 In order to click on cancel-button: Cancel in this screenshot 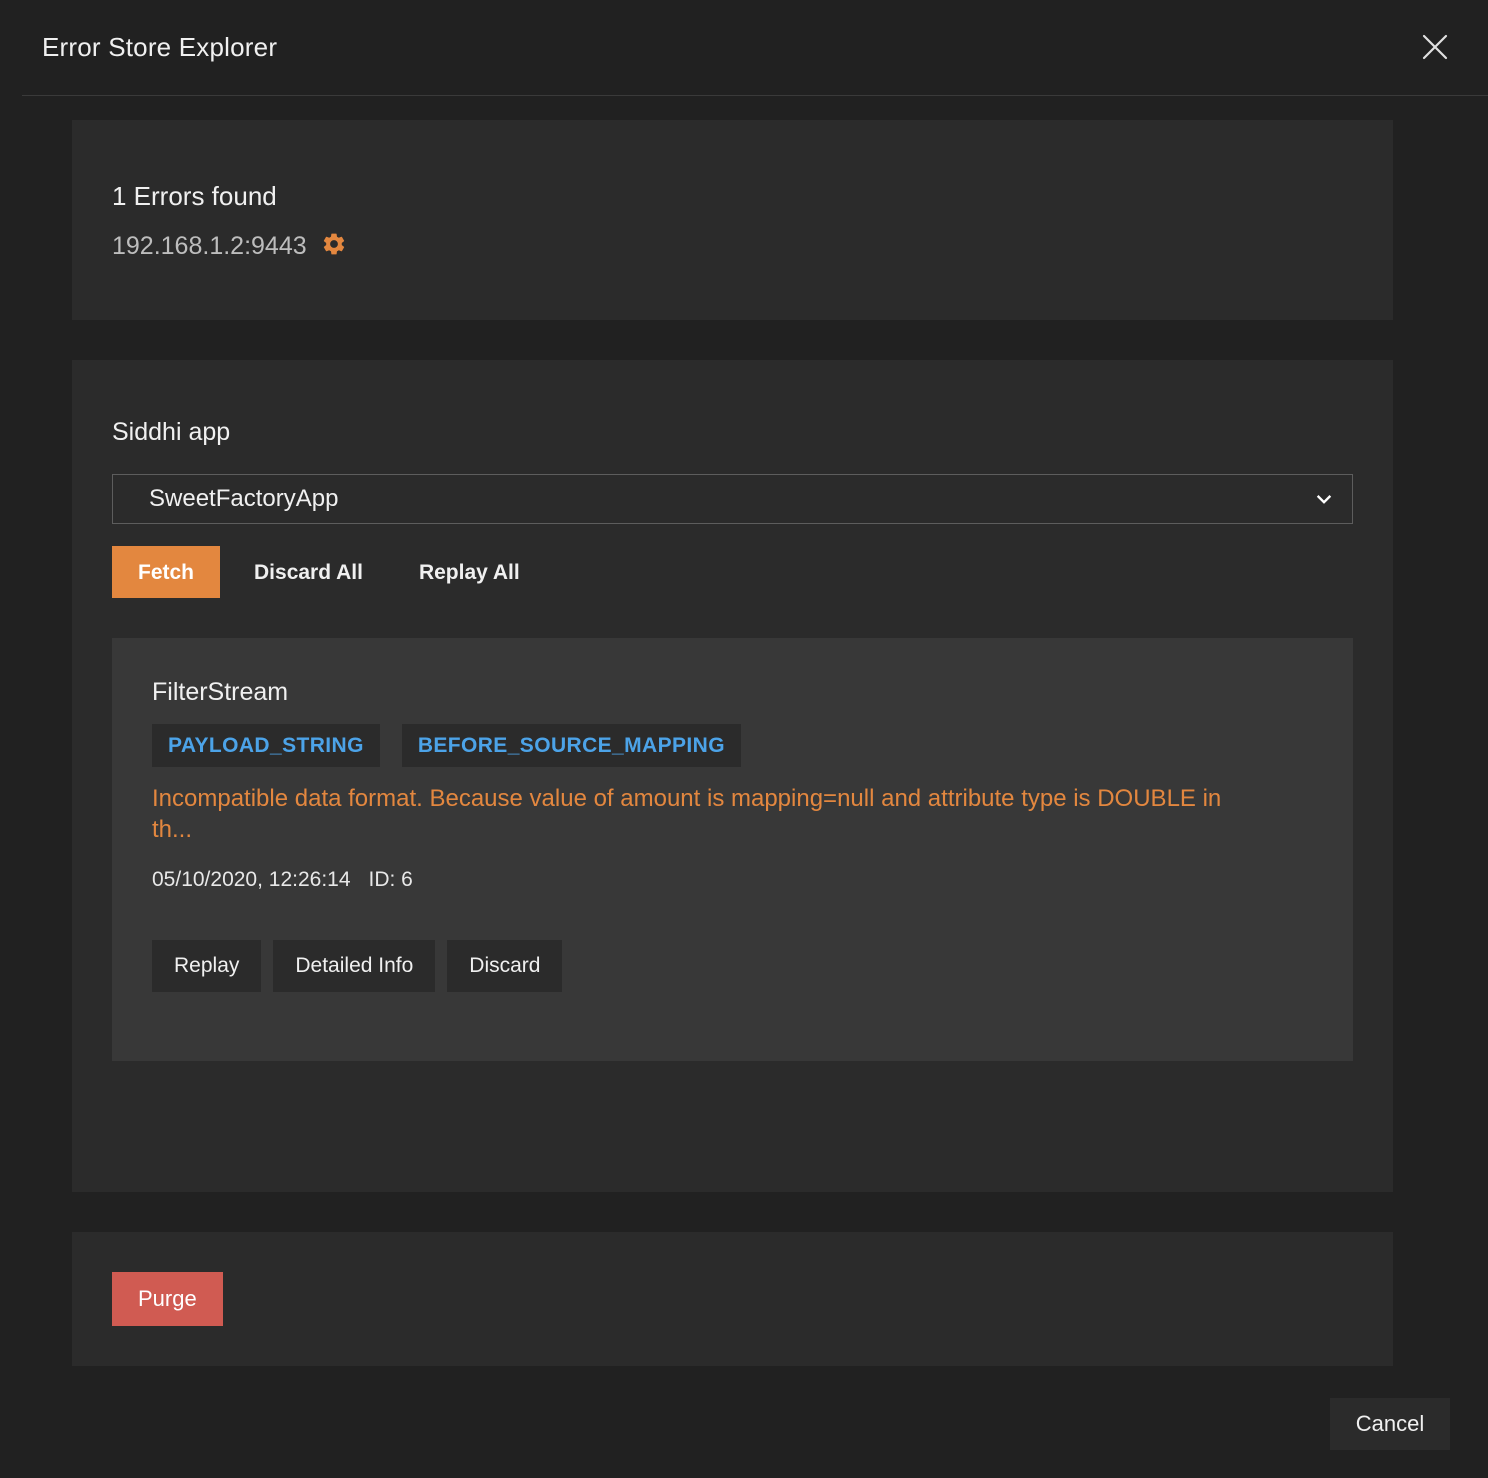, I will do `click(1390, 1424)`.